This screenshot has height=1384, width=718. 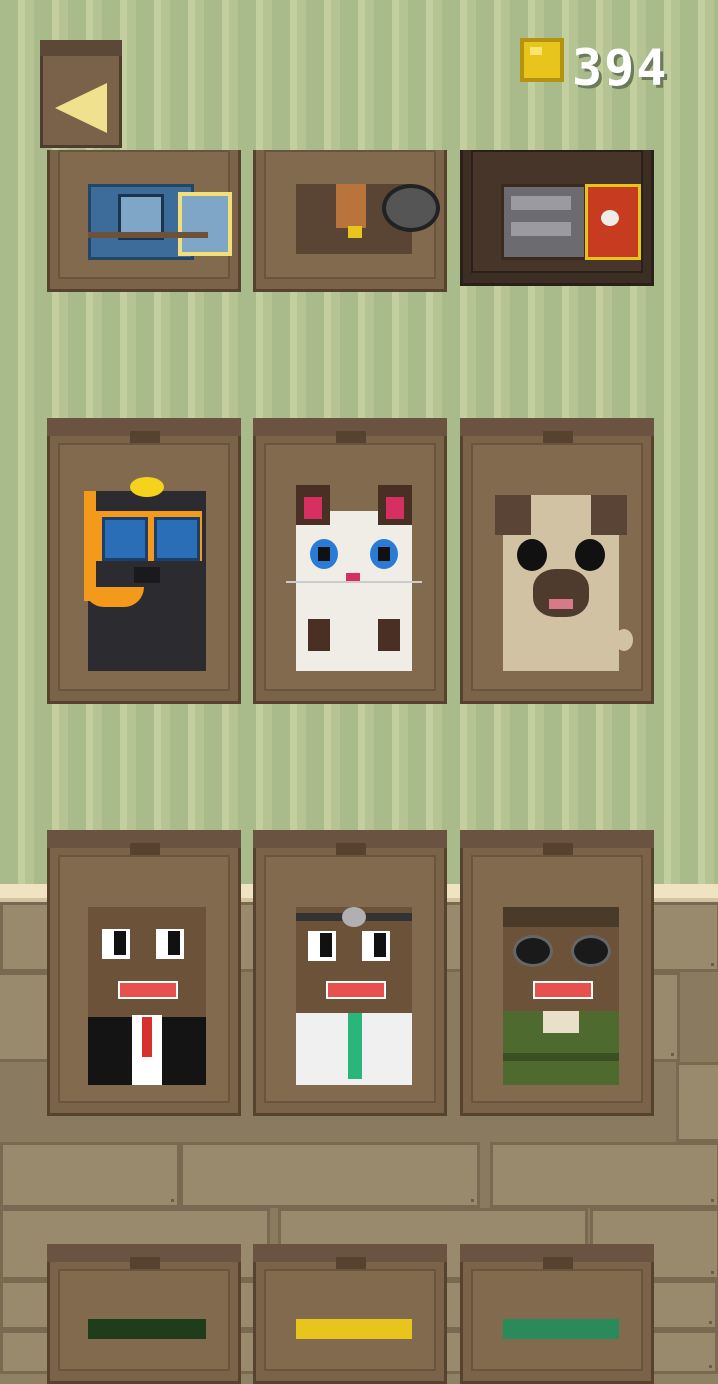 I want to click on character-card-pilot, so click(x=557, y=973).